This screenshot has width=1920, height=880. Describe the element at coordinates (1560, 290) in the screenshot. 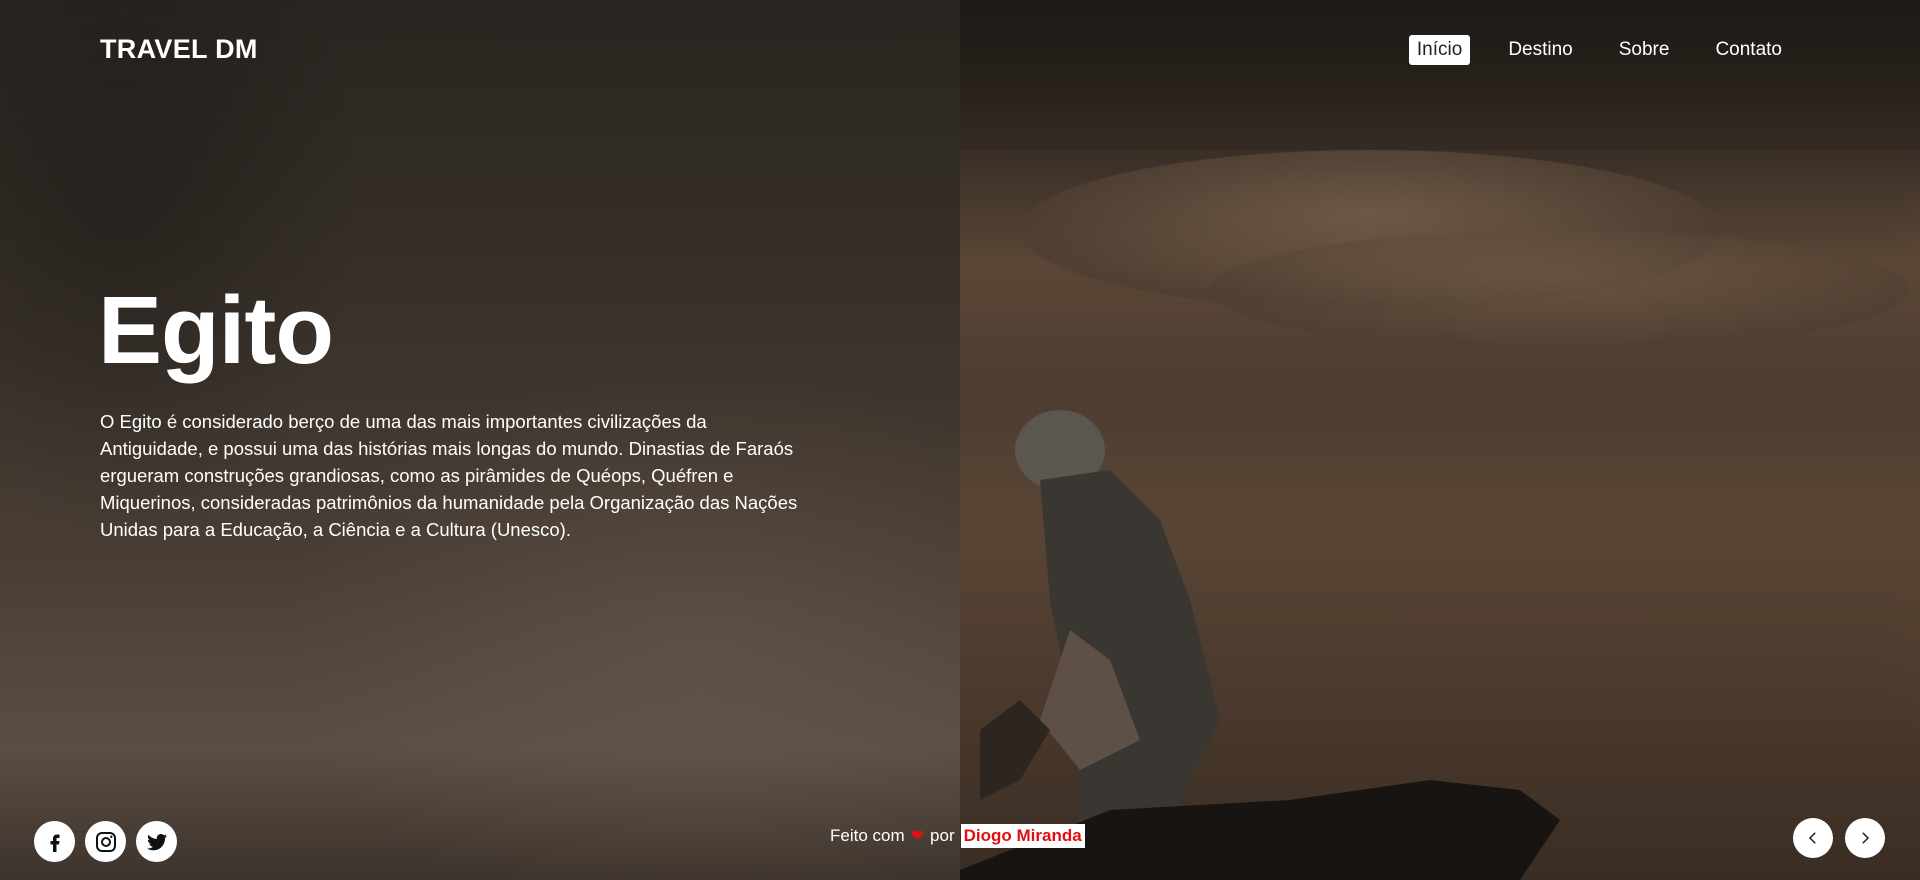

I see `dune-shape` at that location.